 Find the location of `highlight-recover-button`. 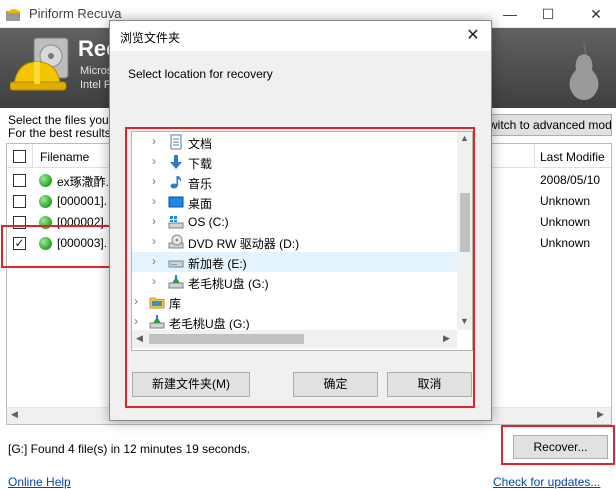

highlight-recover-button is located at coordinates (558, 445).